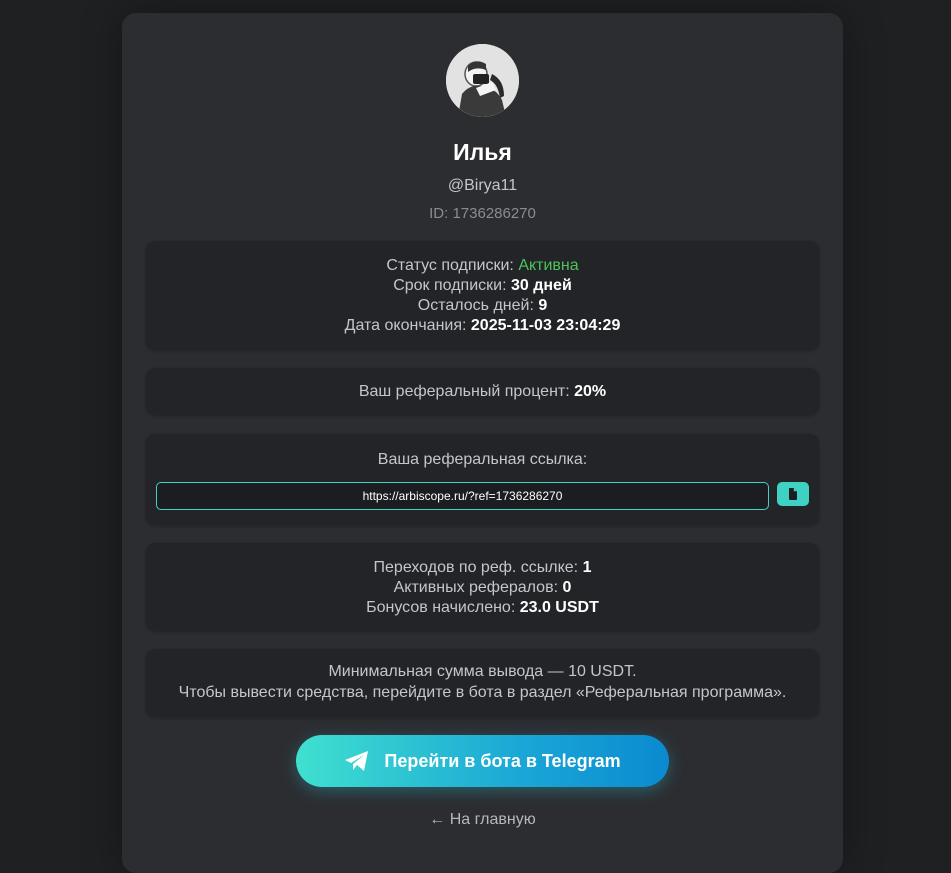  What do you see at coordinates (466, 391) in the screenshot?
I see `referral-percent-label: Ваш реферальный процент:` at bounding box center [466, 391].